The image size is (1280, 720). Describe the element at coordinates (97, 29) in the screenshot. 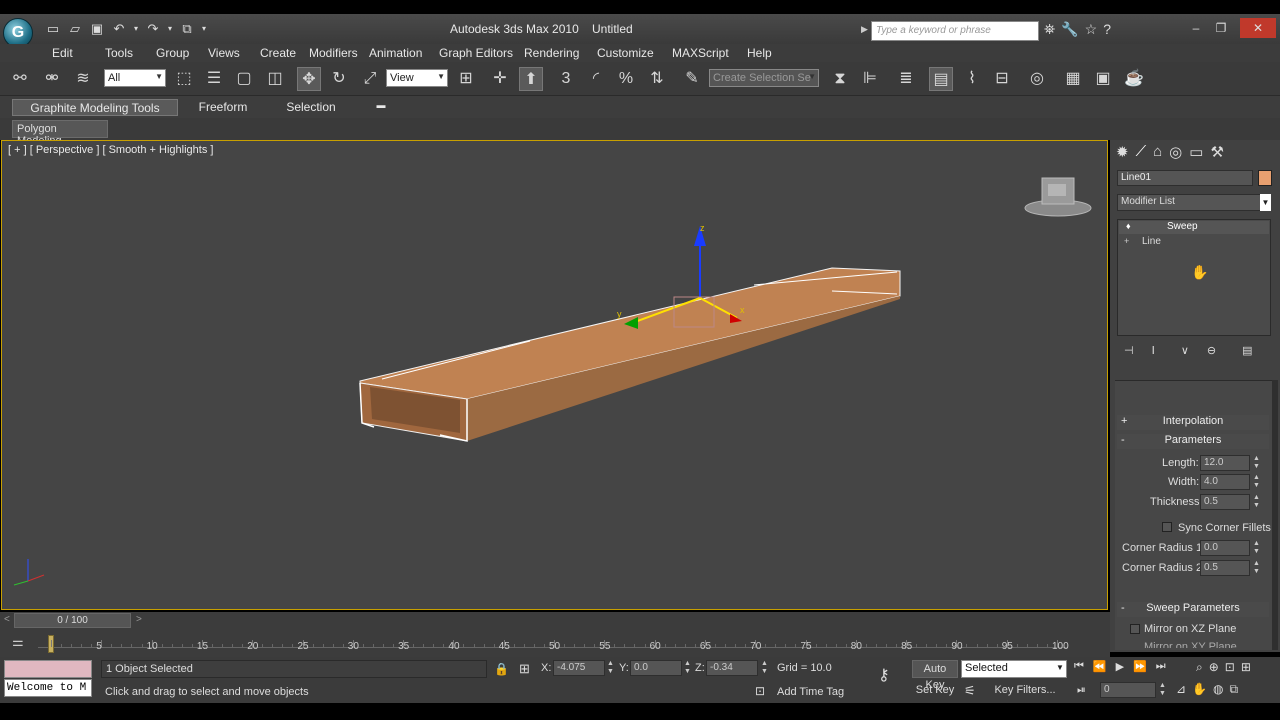

I see `save-icon: ▣` at that location.